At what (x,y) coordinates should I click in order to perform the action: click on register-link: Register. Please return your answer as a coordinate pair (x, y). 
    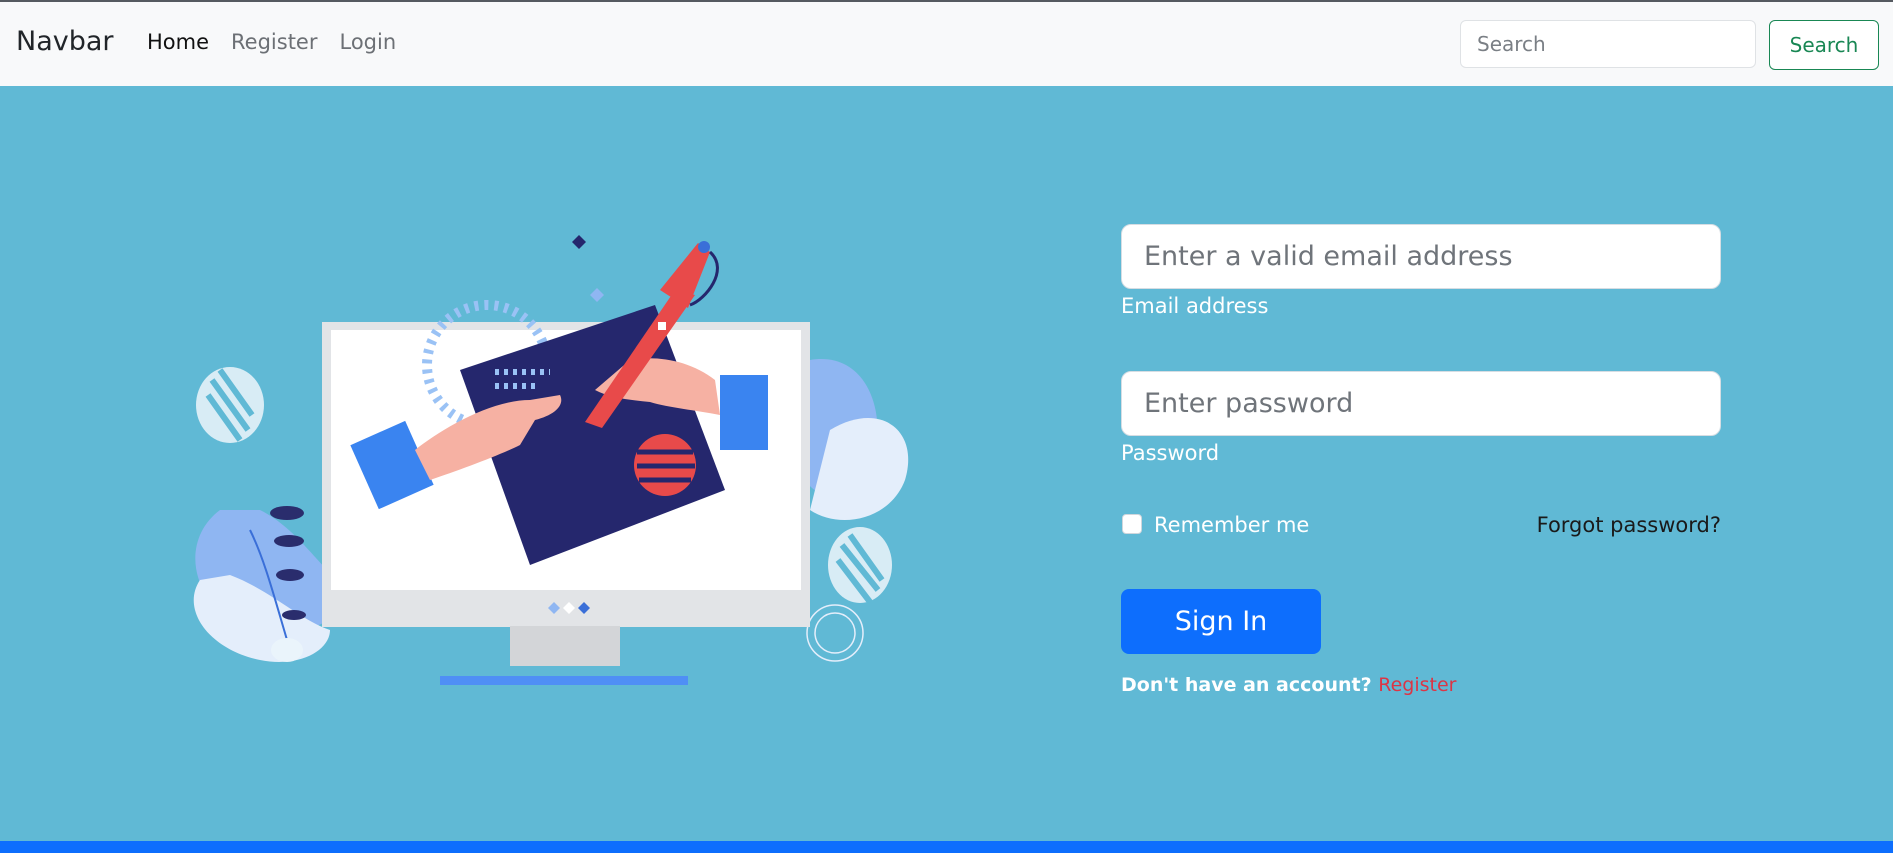
    Looking at the image, I should click on (1417, 685).